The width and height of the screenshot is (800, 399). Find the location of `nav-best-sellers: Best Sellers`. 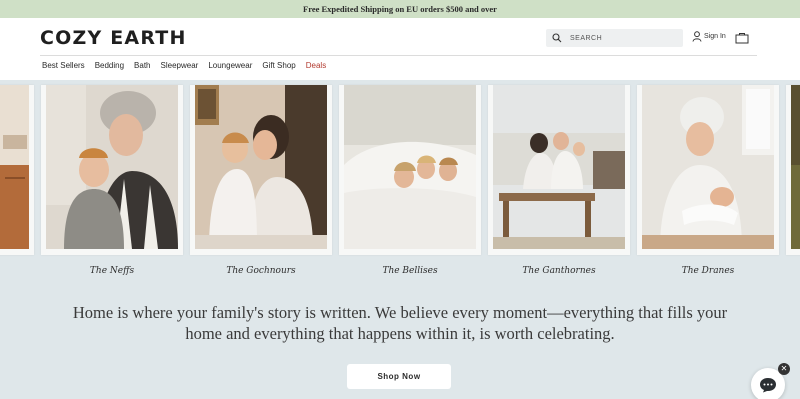

nav-best-sellers: Best Sellers is located at coordinates (63, 65).